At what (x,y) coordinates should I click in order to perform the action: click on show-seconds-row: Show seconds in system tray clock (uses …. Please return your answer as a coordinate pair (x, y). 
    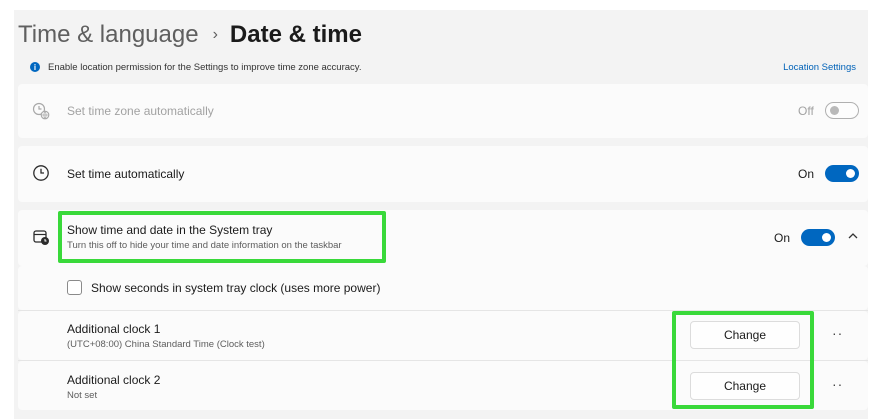
    Looking at the image, I should click on (443, 288).